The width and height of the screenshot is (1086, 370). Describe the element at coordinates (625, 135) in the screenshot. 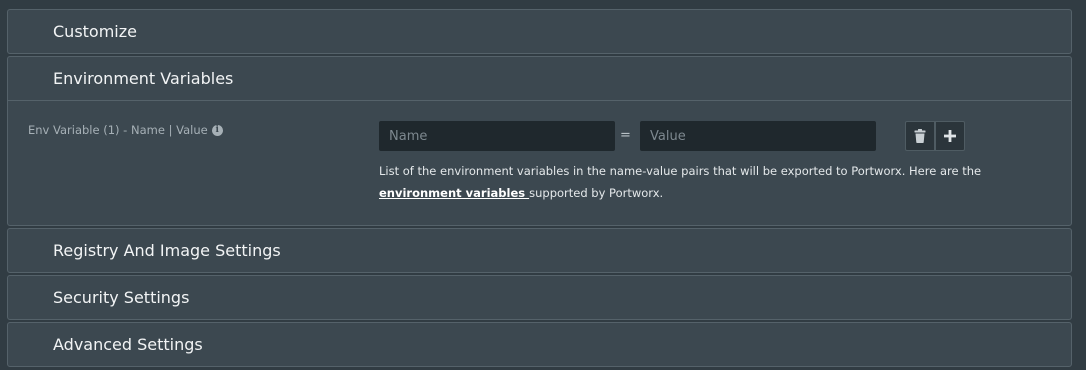

I see `equals-sign: =` at that location.